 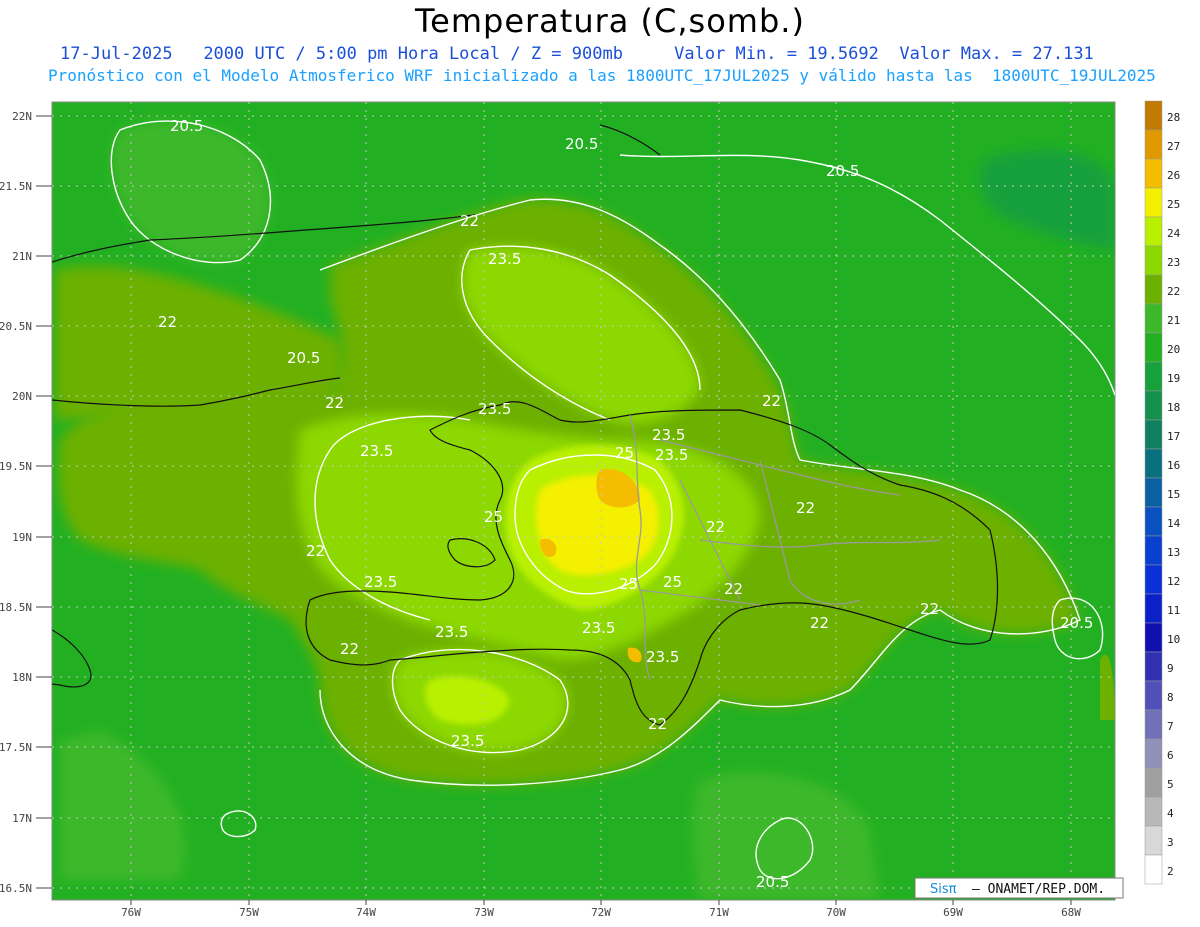 I want to click on colorbar-label: 21, so click(x=1173, y=320).